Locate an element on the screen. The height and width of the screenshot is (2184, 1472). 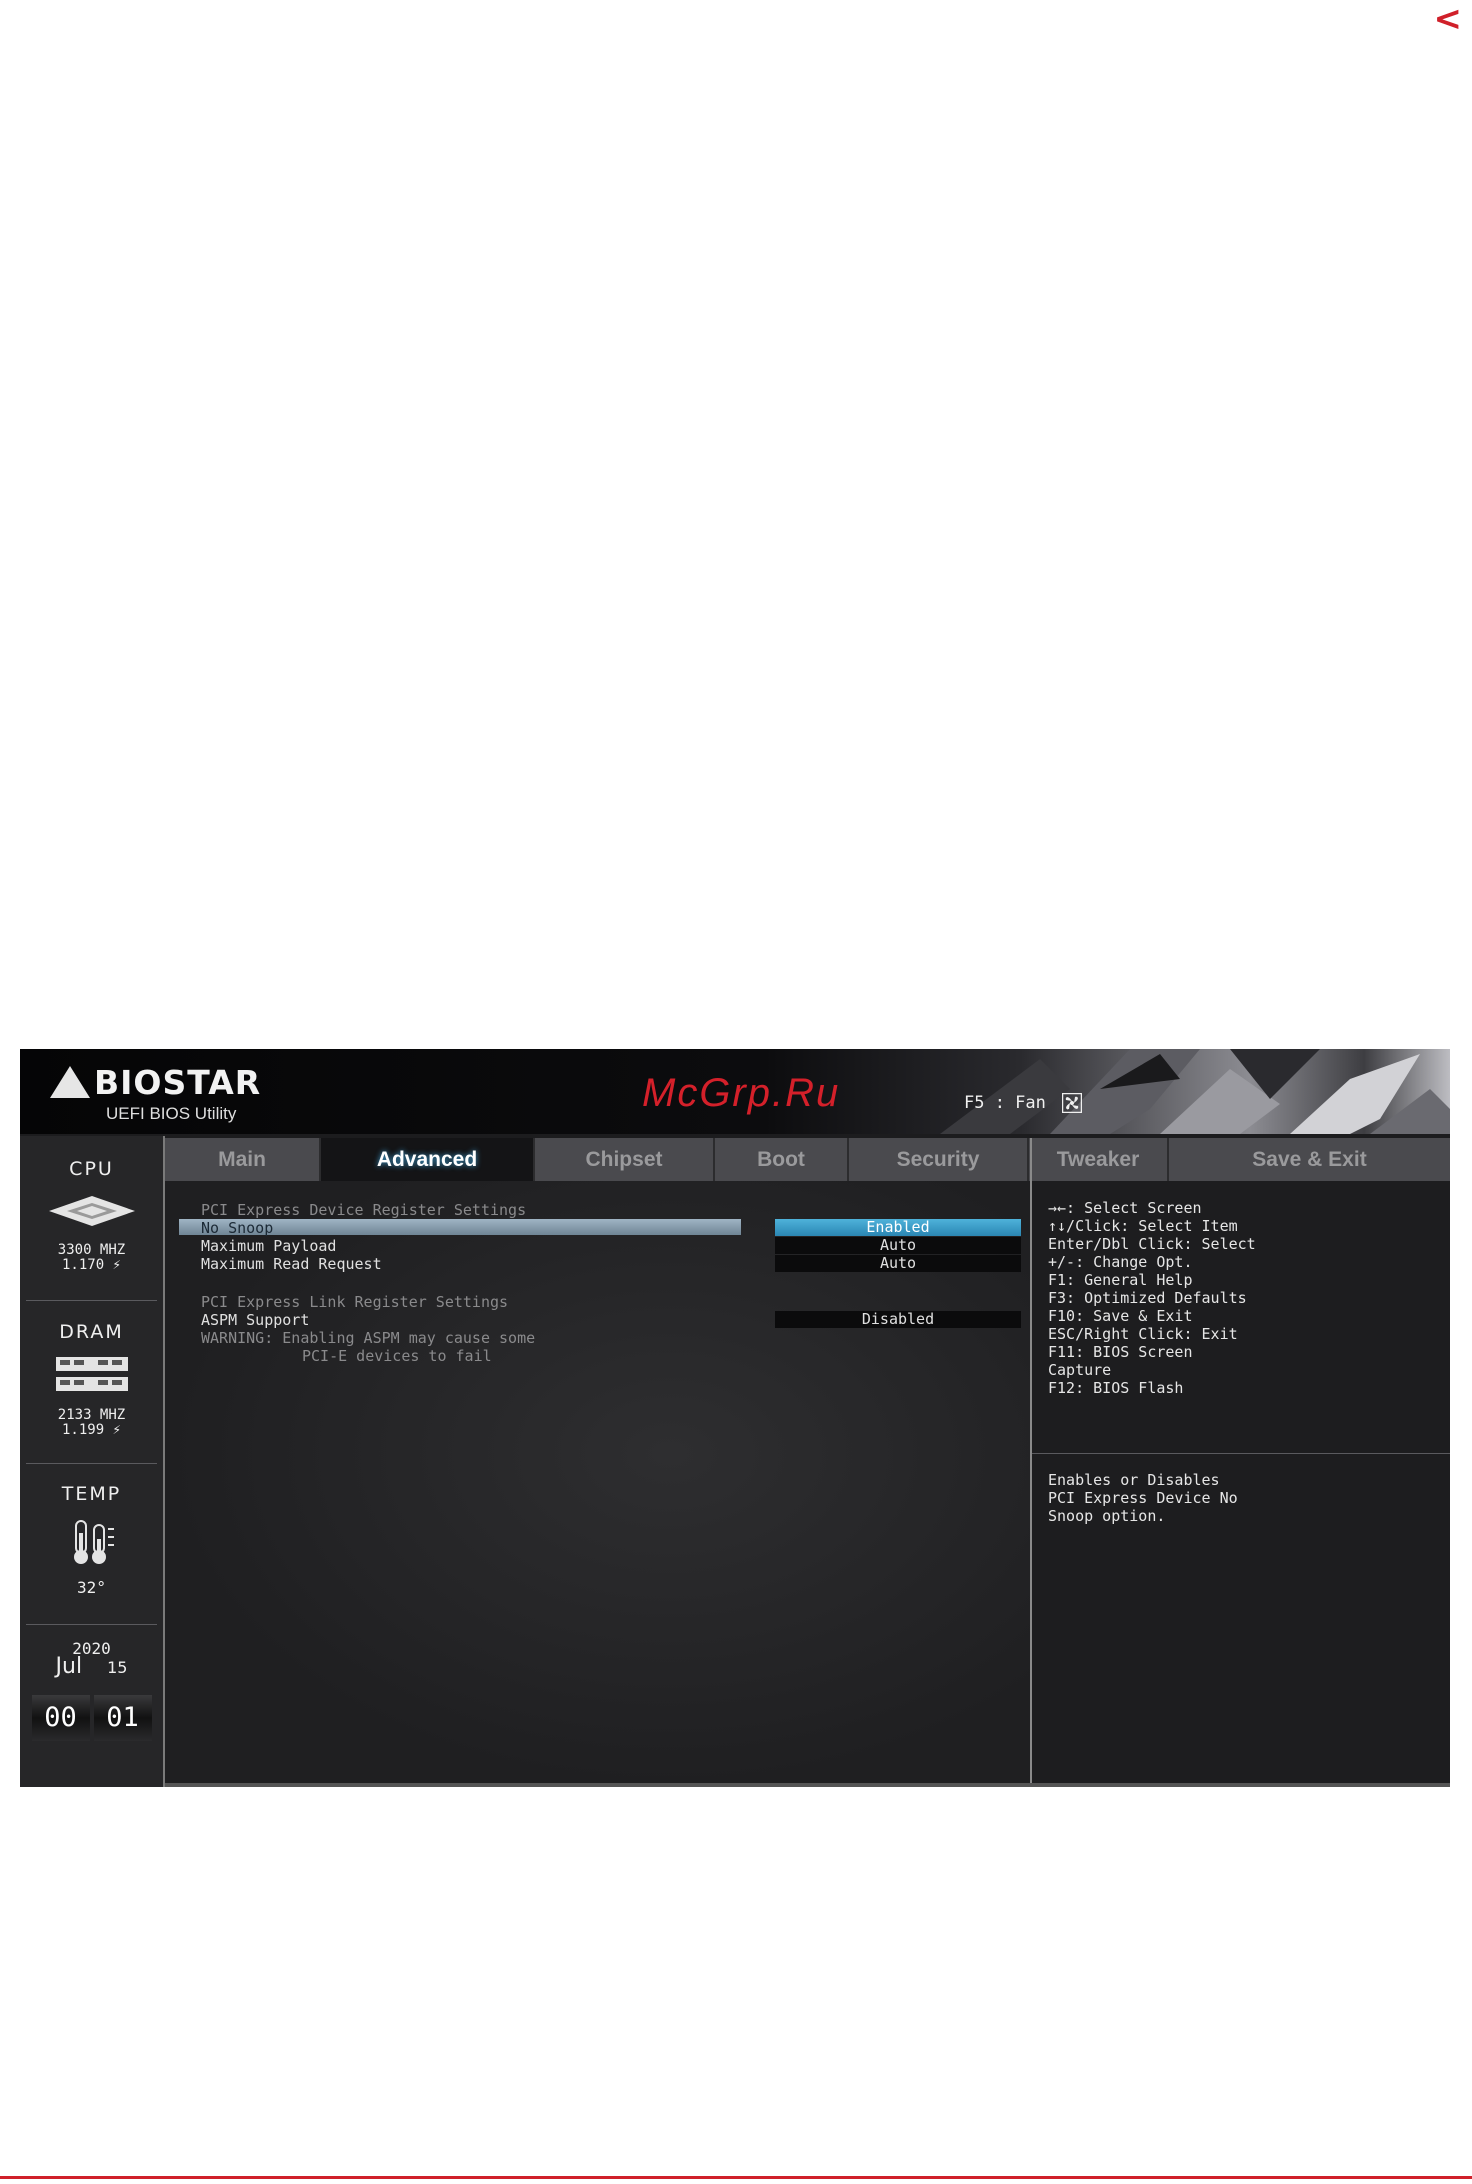
date-year: 2020 is located at coordinates (91, 1648).